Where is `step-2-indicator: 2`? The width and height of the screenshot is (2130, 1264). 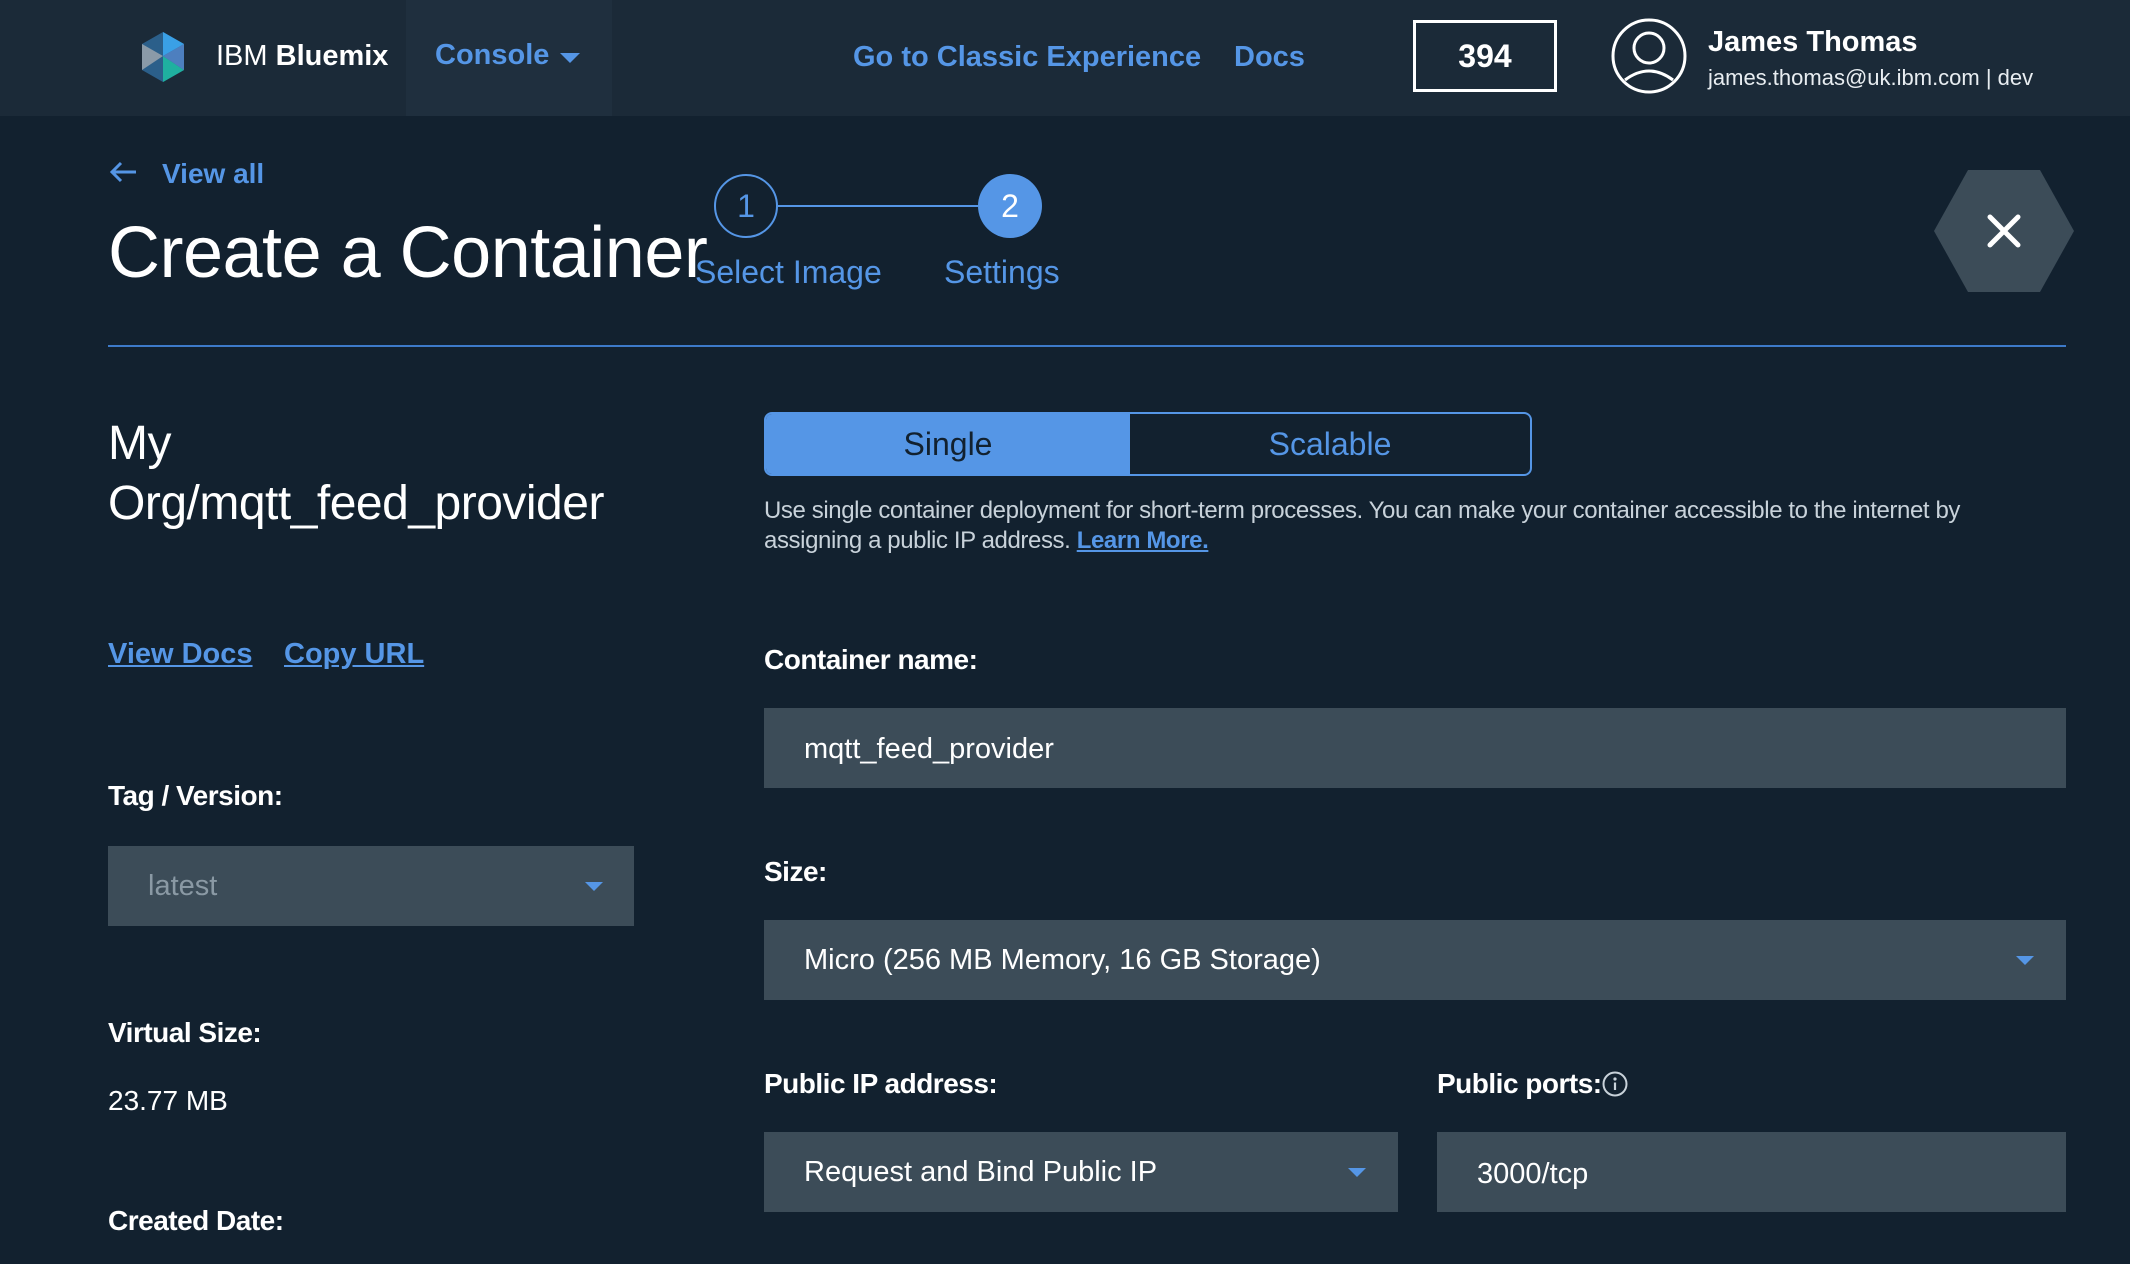 step-2-indicator: 2 is located at coordinates (1010, 206).